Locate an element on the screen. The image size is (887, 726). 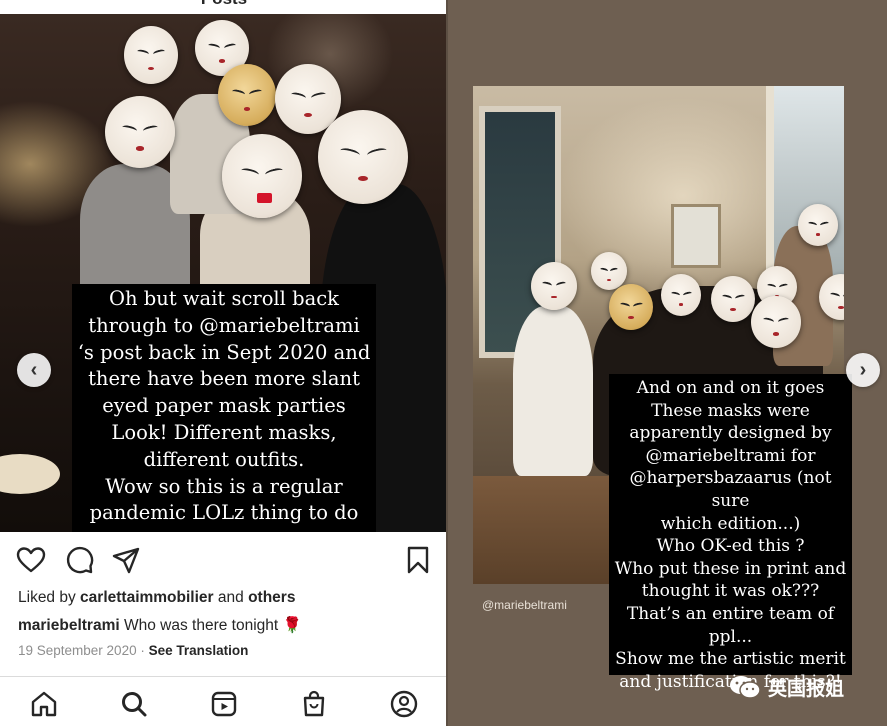
heart-icon is located at coordinates (31, 560).